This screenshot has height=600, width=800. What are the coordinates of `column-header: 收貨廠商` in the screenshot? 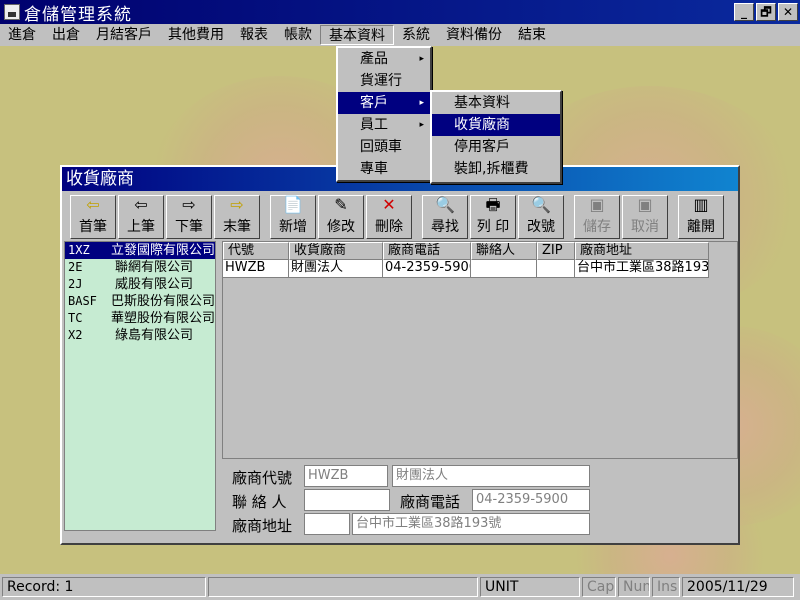 It's located at (336, 251).